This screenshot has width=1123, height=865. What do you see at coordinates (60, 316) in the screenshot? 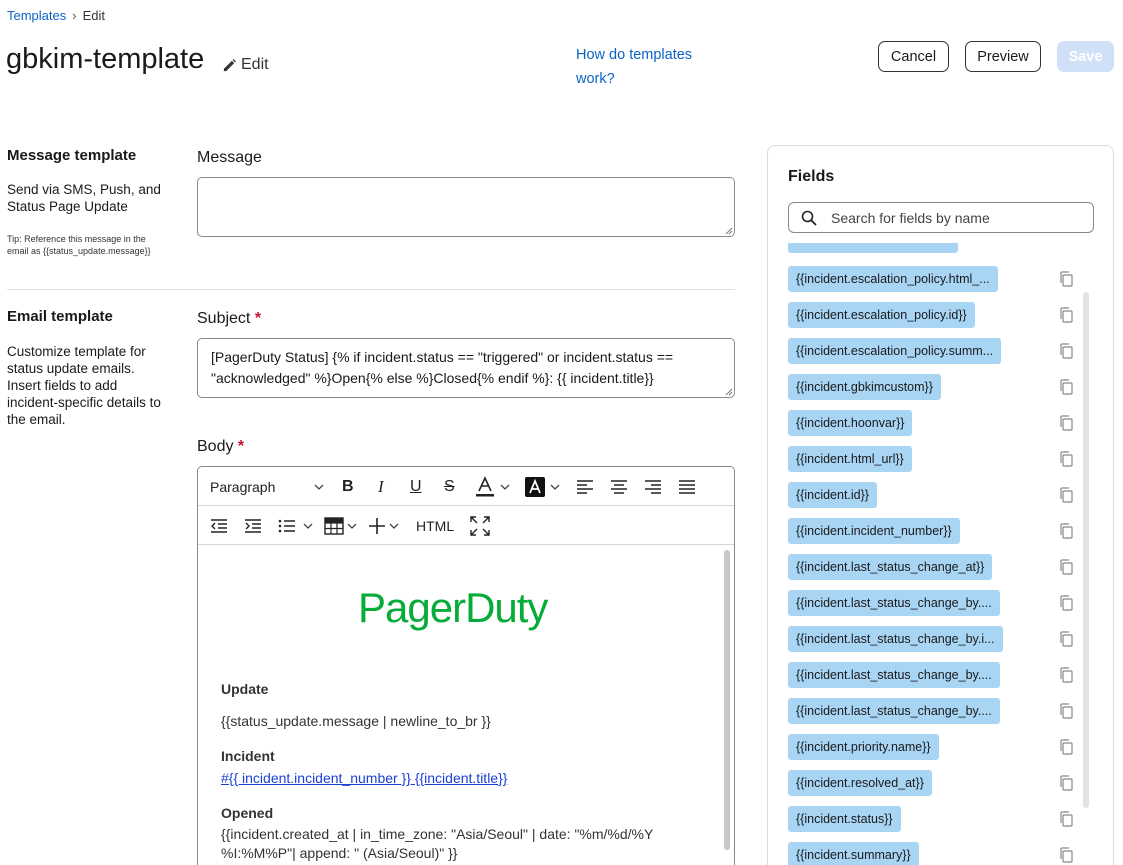
I see `email-template-title: Email template` at bounding box center [60, 316].